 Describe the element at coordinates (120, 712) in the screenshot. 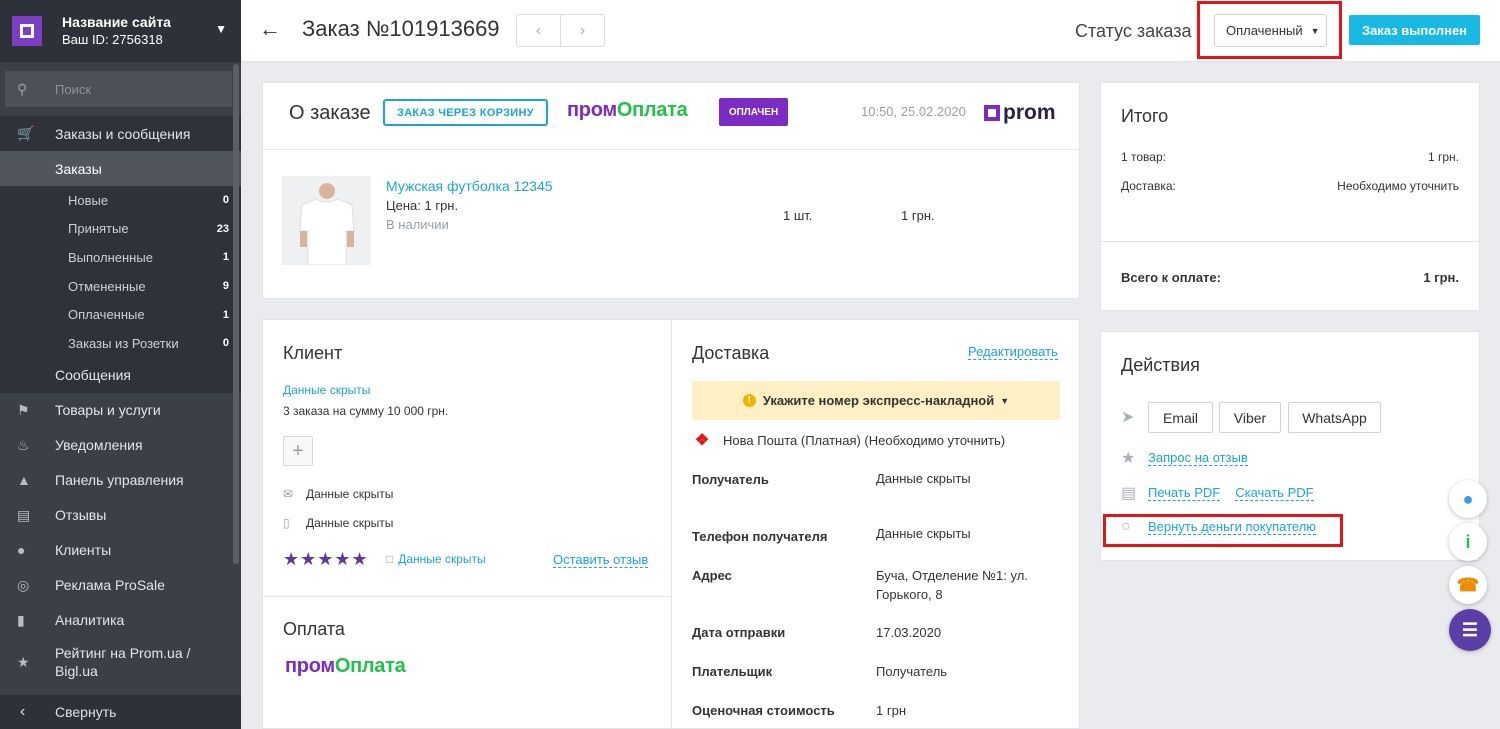

I see `collapse-button: ‹ Свернуть` at that location.